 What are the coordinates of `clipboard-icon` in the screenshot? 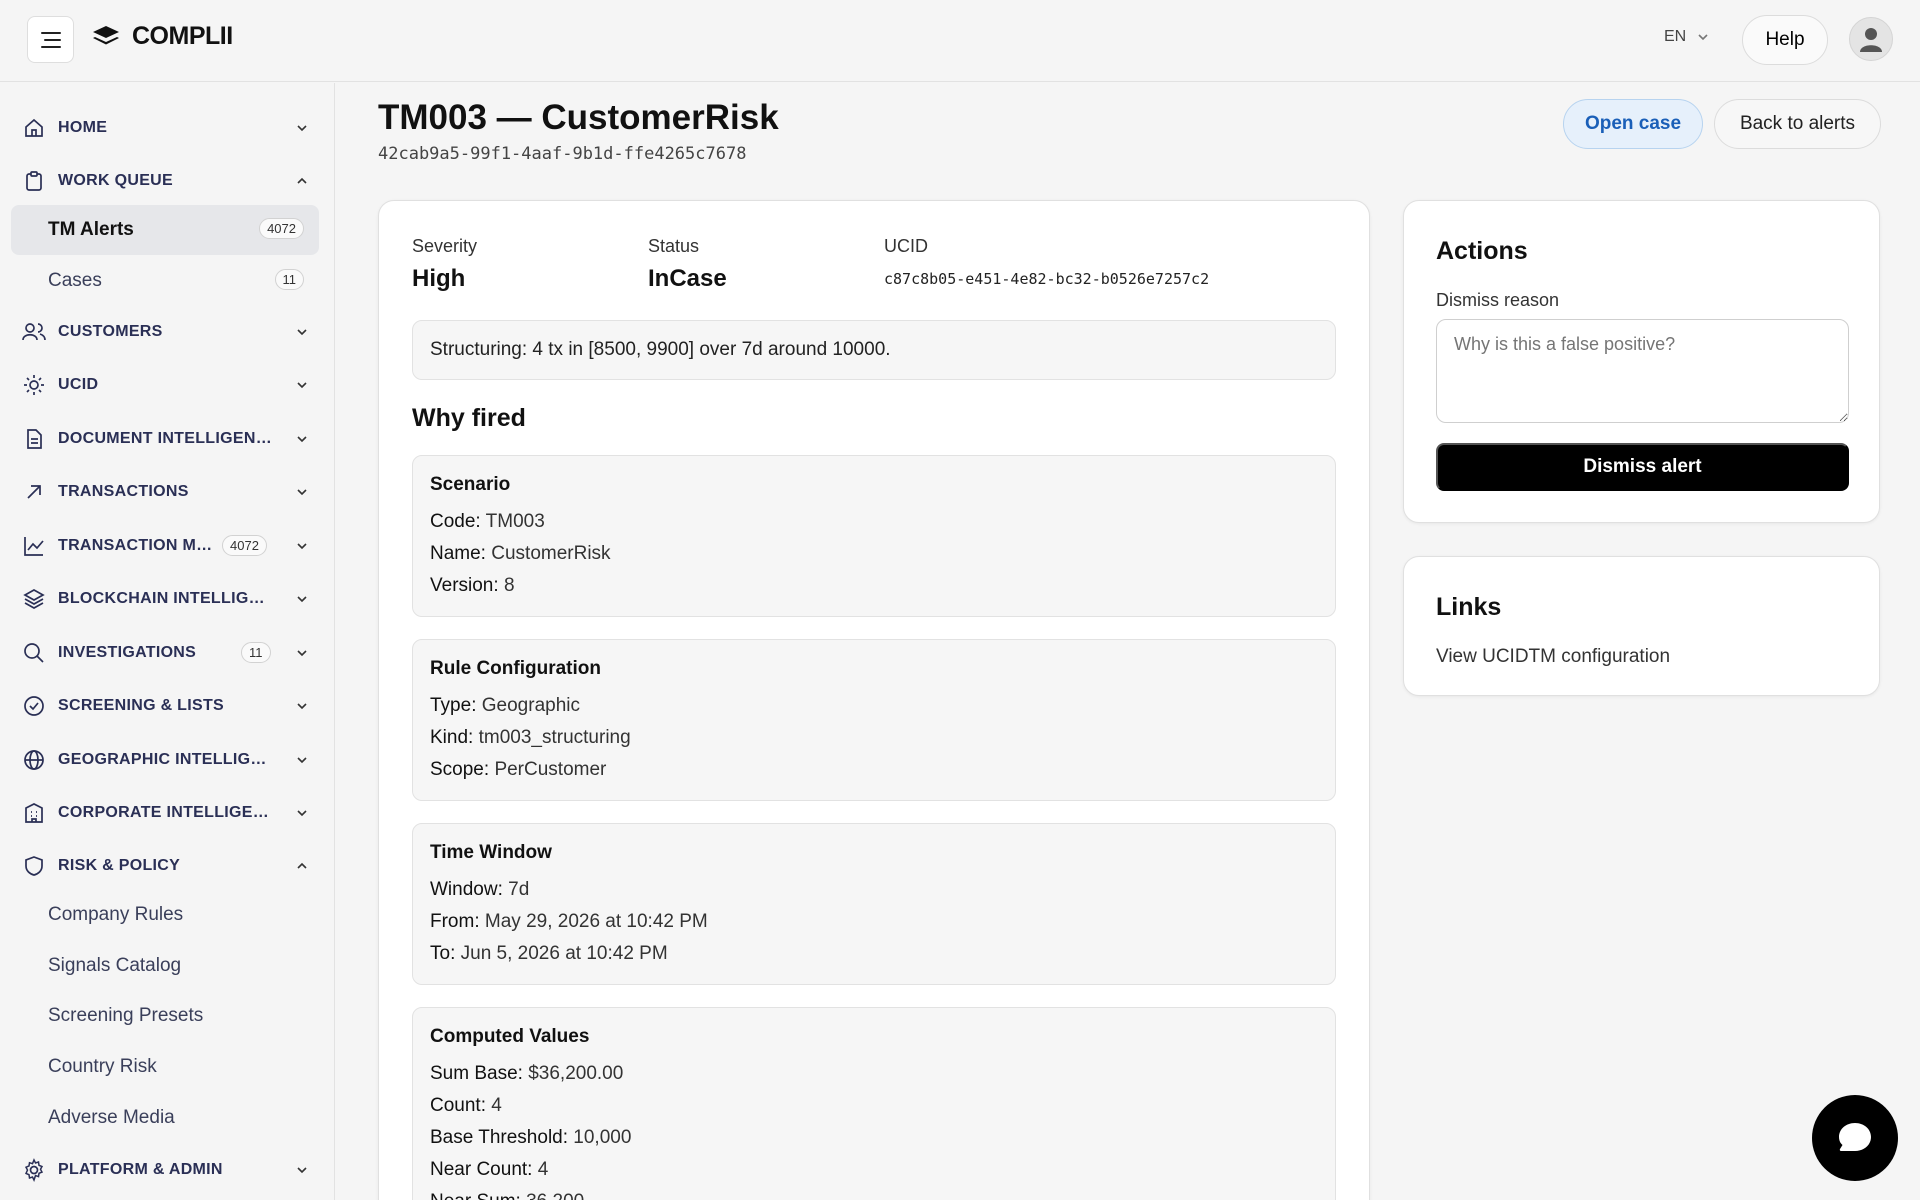 It's located at (34, 181).